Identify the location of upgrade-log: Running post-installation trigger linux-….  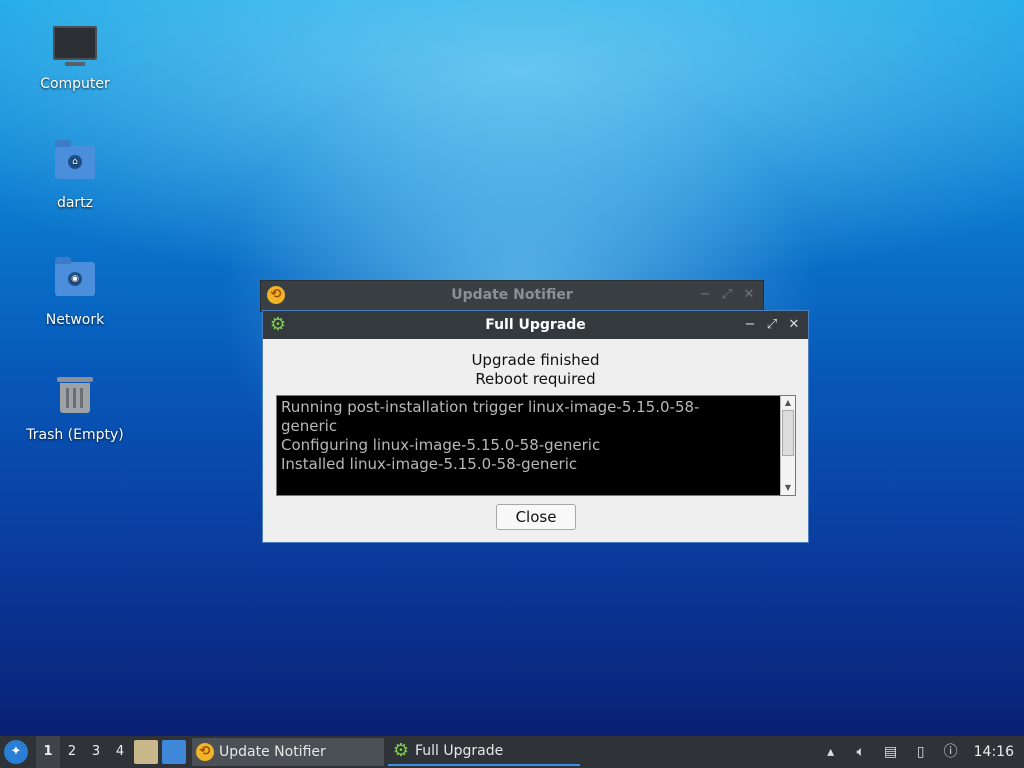
(536, 445).